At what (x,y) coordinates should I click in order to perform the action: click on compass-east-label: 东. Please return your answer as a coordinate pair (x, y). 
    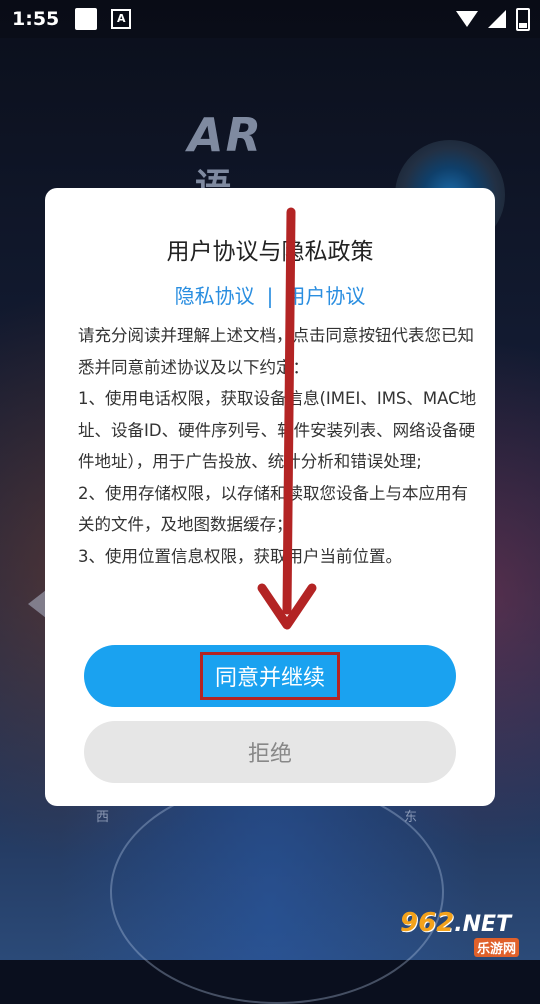
    Looking at the image, I should click on (411, 817).